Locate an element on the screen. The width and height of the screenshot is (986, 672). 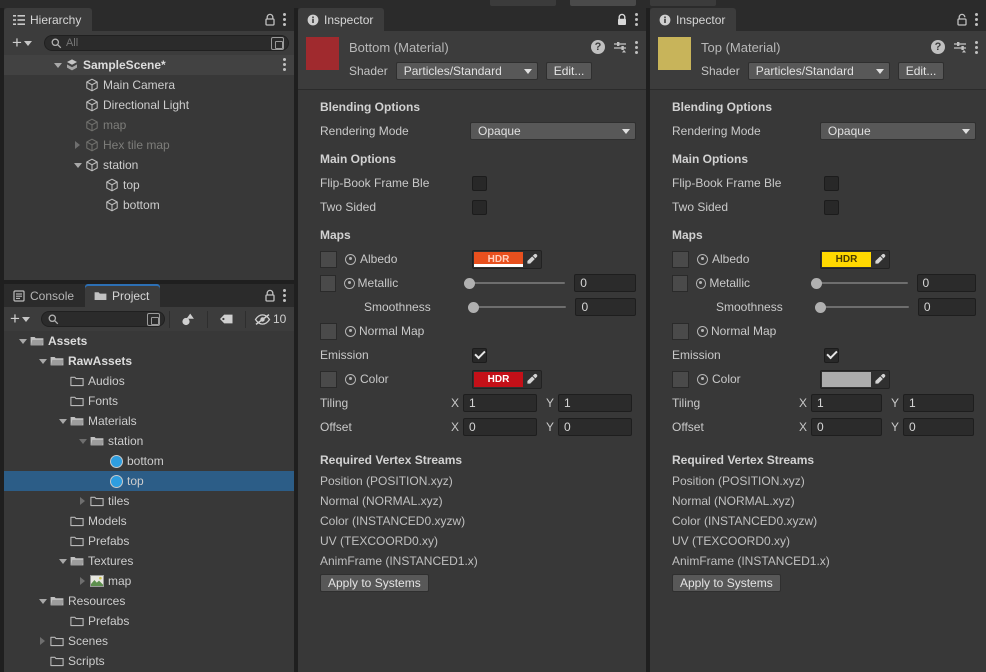
flipbook-checkbox-right is located at coordinates (831, 183).